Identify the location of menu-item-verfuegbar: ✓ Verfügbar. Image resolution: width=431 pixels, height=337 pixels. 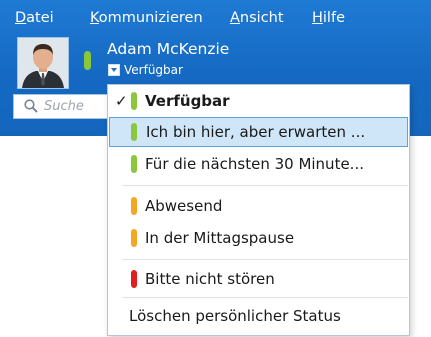
(258, 101).